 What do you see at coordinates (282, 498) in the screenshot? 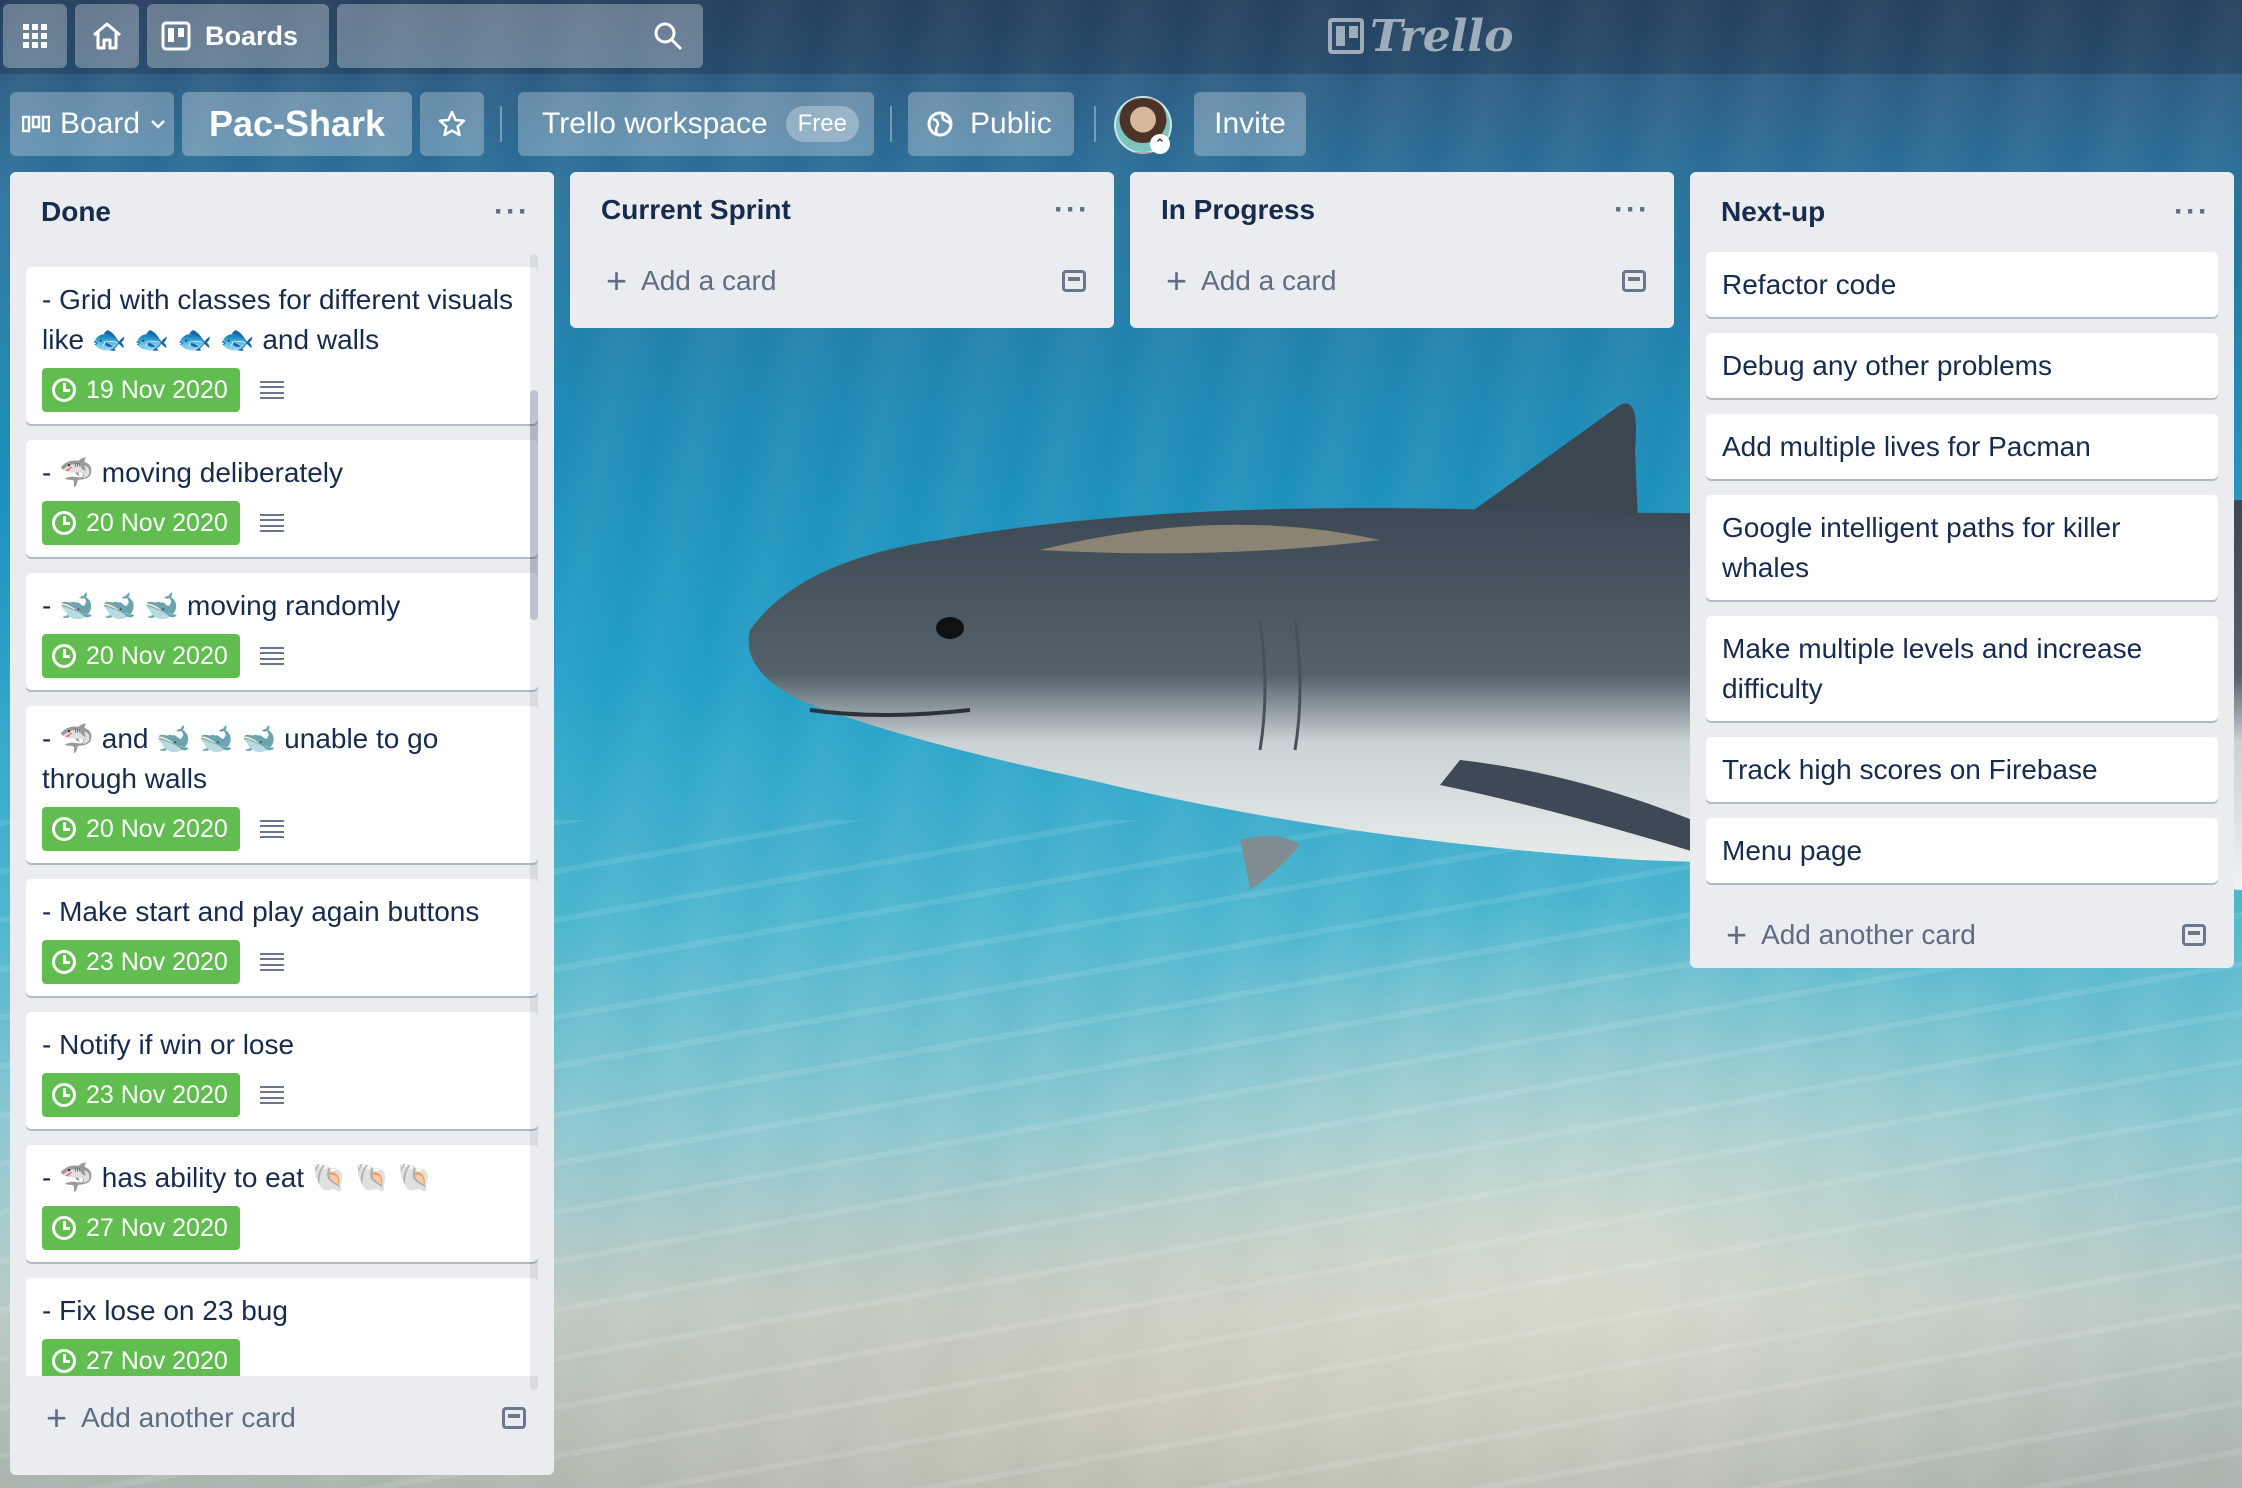
I see `card: - 🦈 moving deliberately 20 Nov 2020` at bounding box center [282, 498].